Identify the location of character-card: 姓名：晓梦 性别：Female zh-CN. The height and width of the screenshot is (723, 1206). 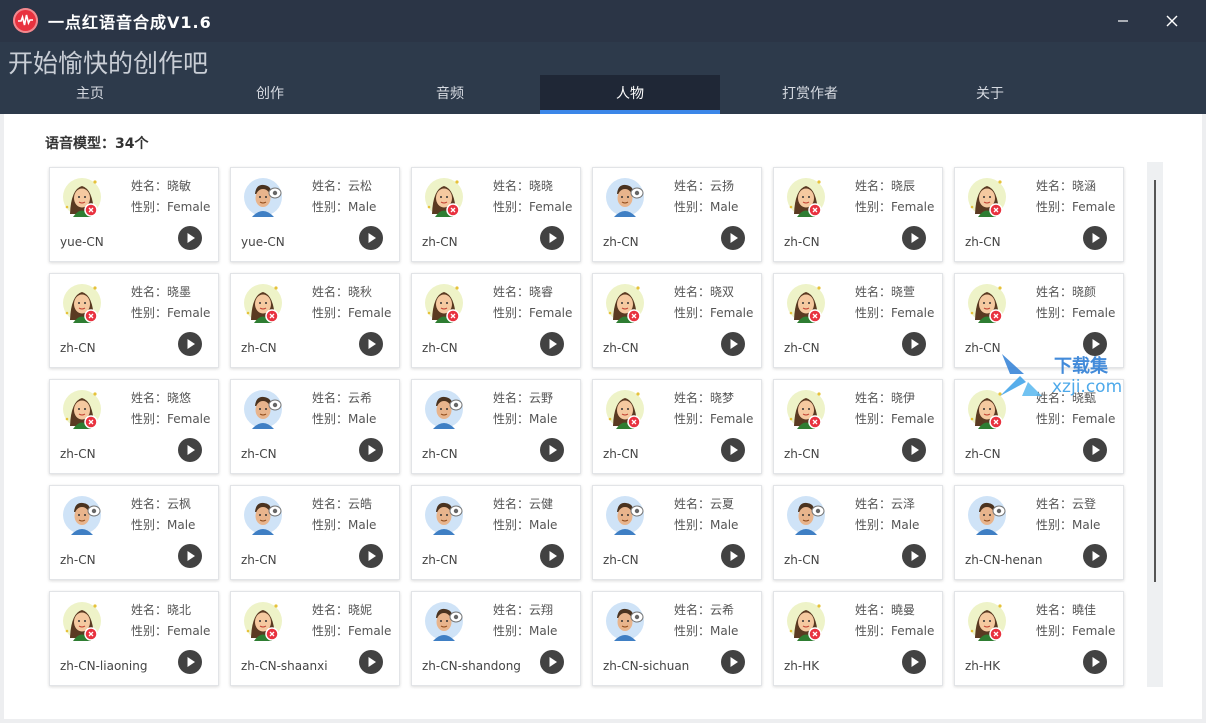
(677, 426).